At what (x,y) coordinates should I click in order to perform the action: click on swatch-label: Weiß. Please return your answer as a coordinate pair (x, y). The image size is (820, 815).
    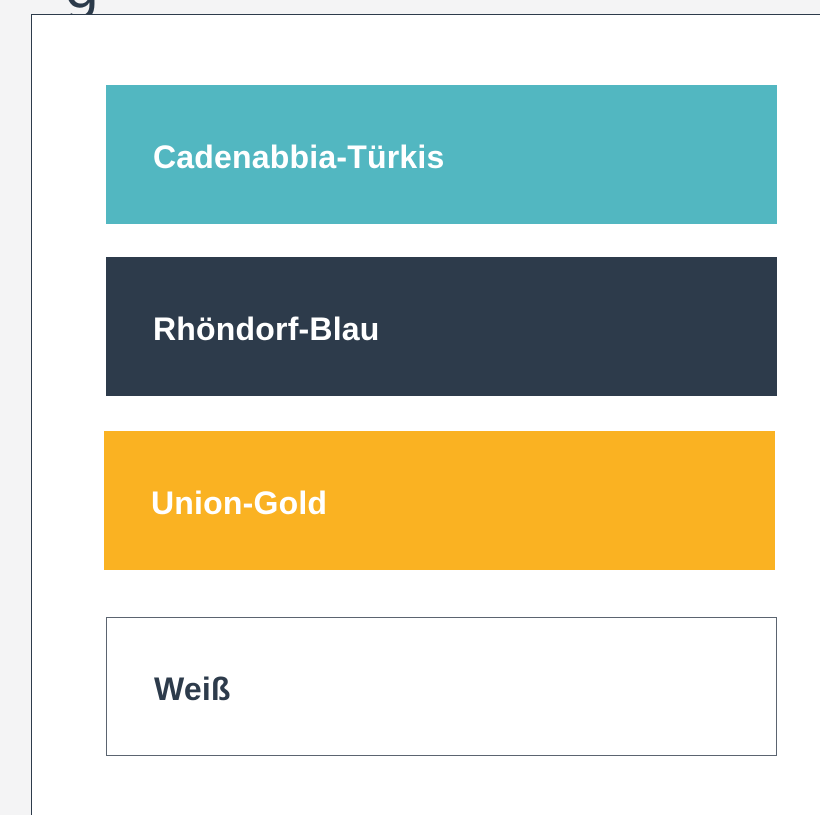
    Looking at the image, I should click on (192, 689).